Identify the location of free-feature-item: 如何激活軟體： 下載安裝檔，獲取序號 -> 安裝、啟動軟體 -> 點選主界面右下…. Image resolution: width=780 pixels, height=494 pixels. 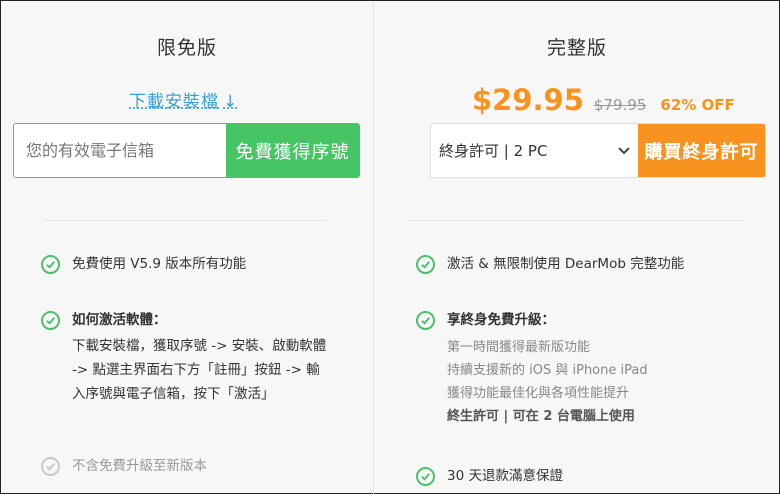
(186, 358).